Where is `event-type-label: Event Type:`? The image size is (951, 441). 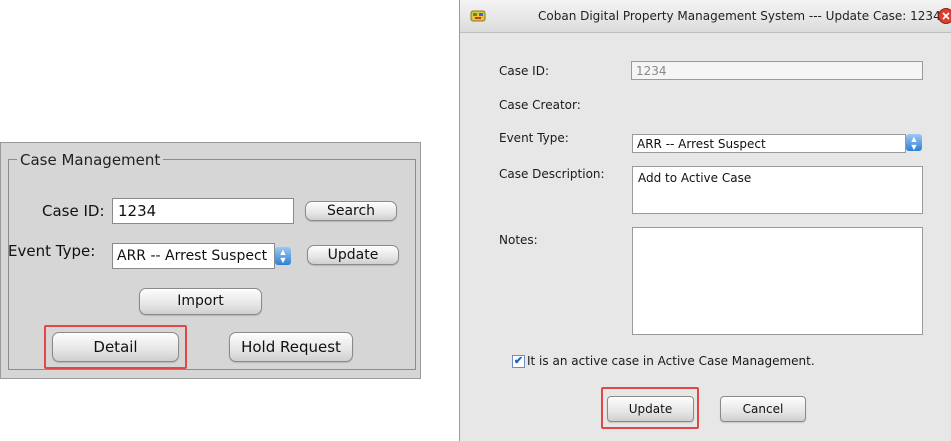 event-type-label: Event Type: is located at coordinates (52, 251).